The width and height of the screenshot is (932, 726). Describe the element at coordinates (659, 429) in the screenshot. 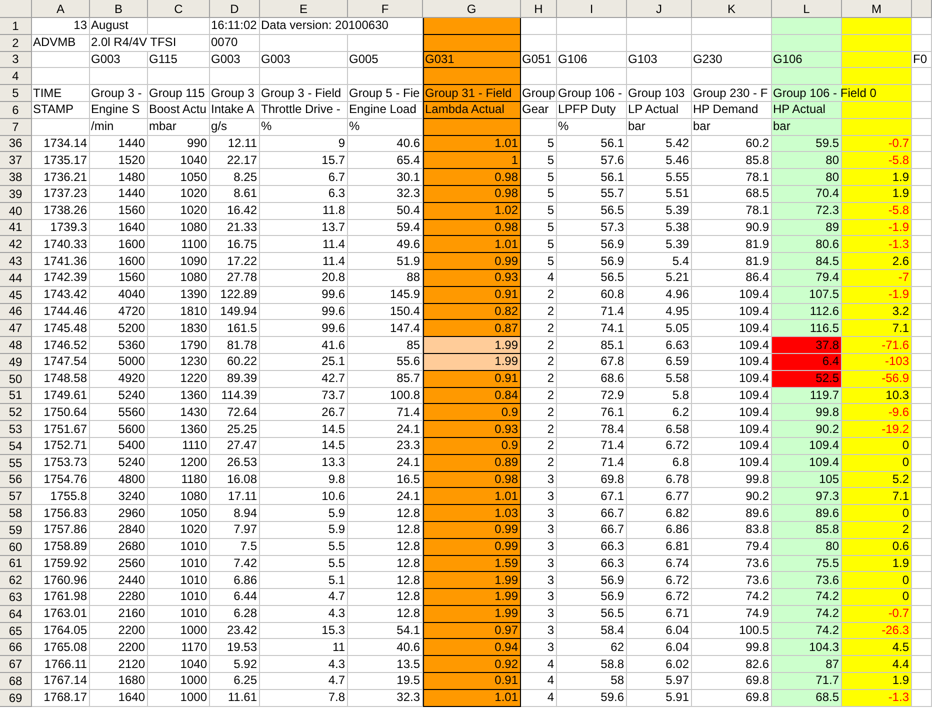

I see `table-cell: 6.58` at that location.